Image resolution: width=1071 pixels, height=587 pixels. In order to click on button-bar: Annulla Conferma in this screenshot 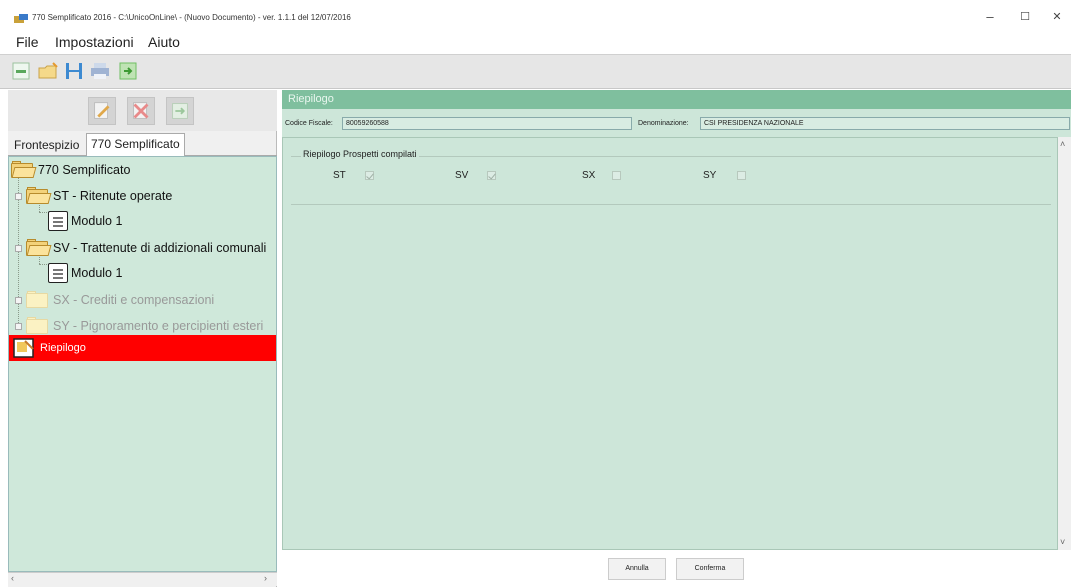, I will do `click(676, 568)`.